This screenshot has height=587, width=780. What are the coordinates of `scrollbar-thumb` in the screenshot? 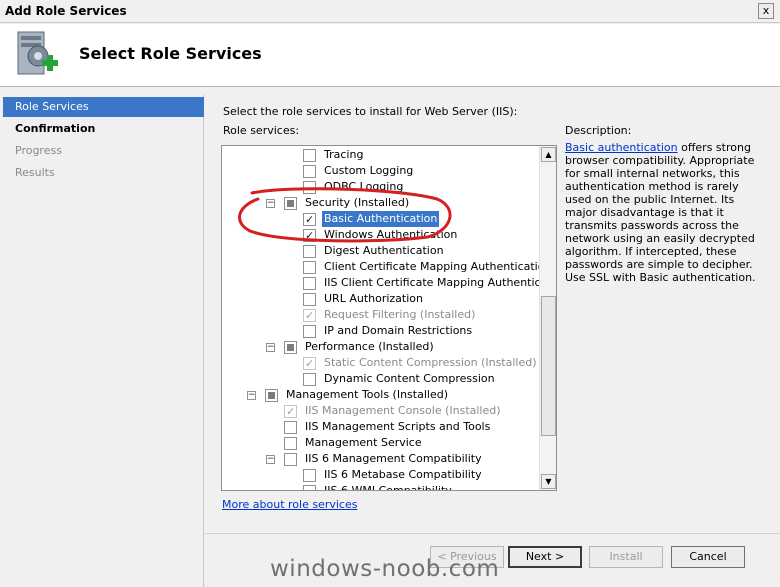 It's located at (548, 366).